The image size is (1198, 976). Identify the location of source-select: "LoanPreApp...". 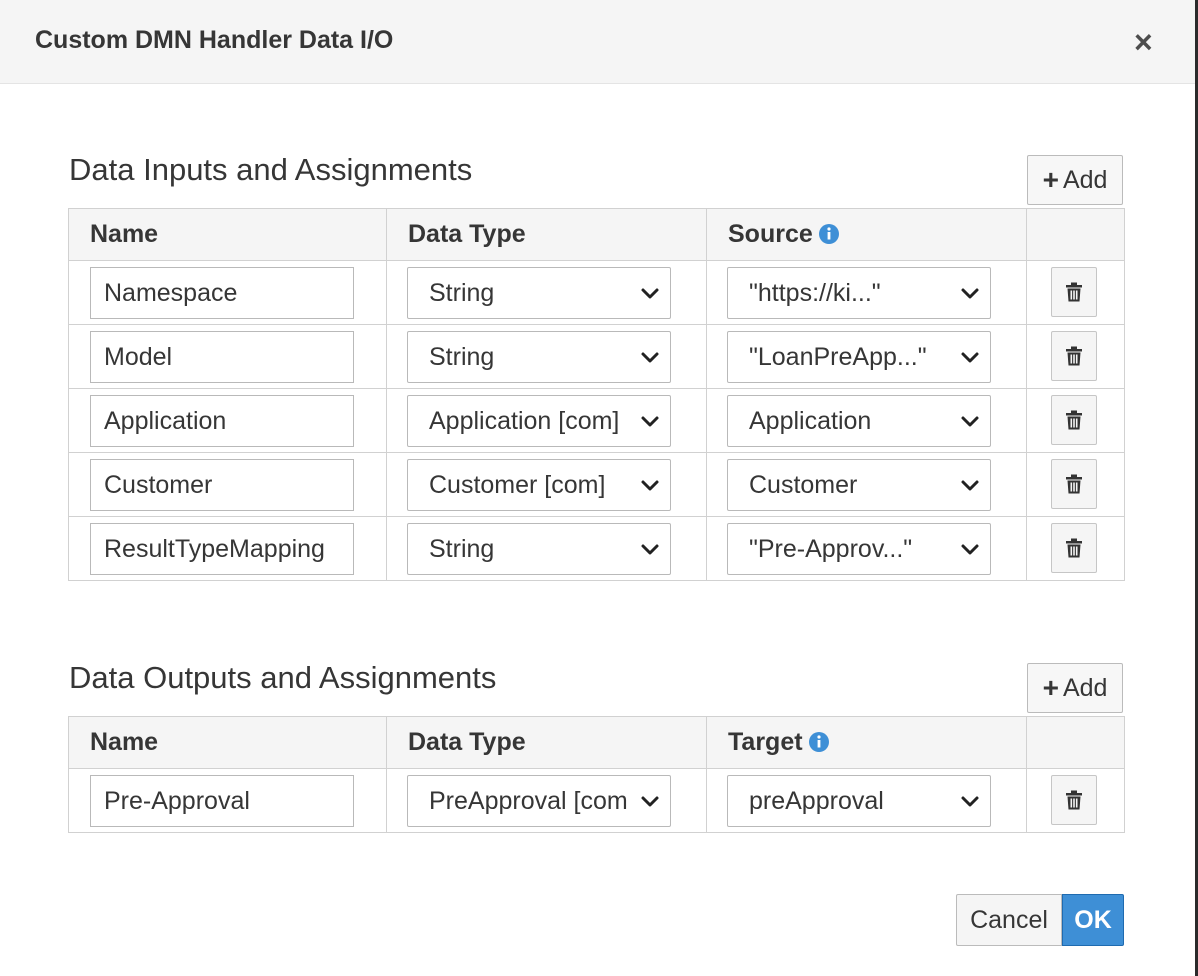
(859, 357).